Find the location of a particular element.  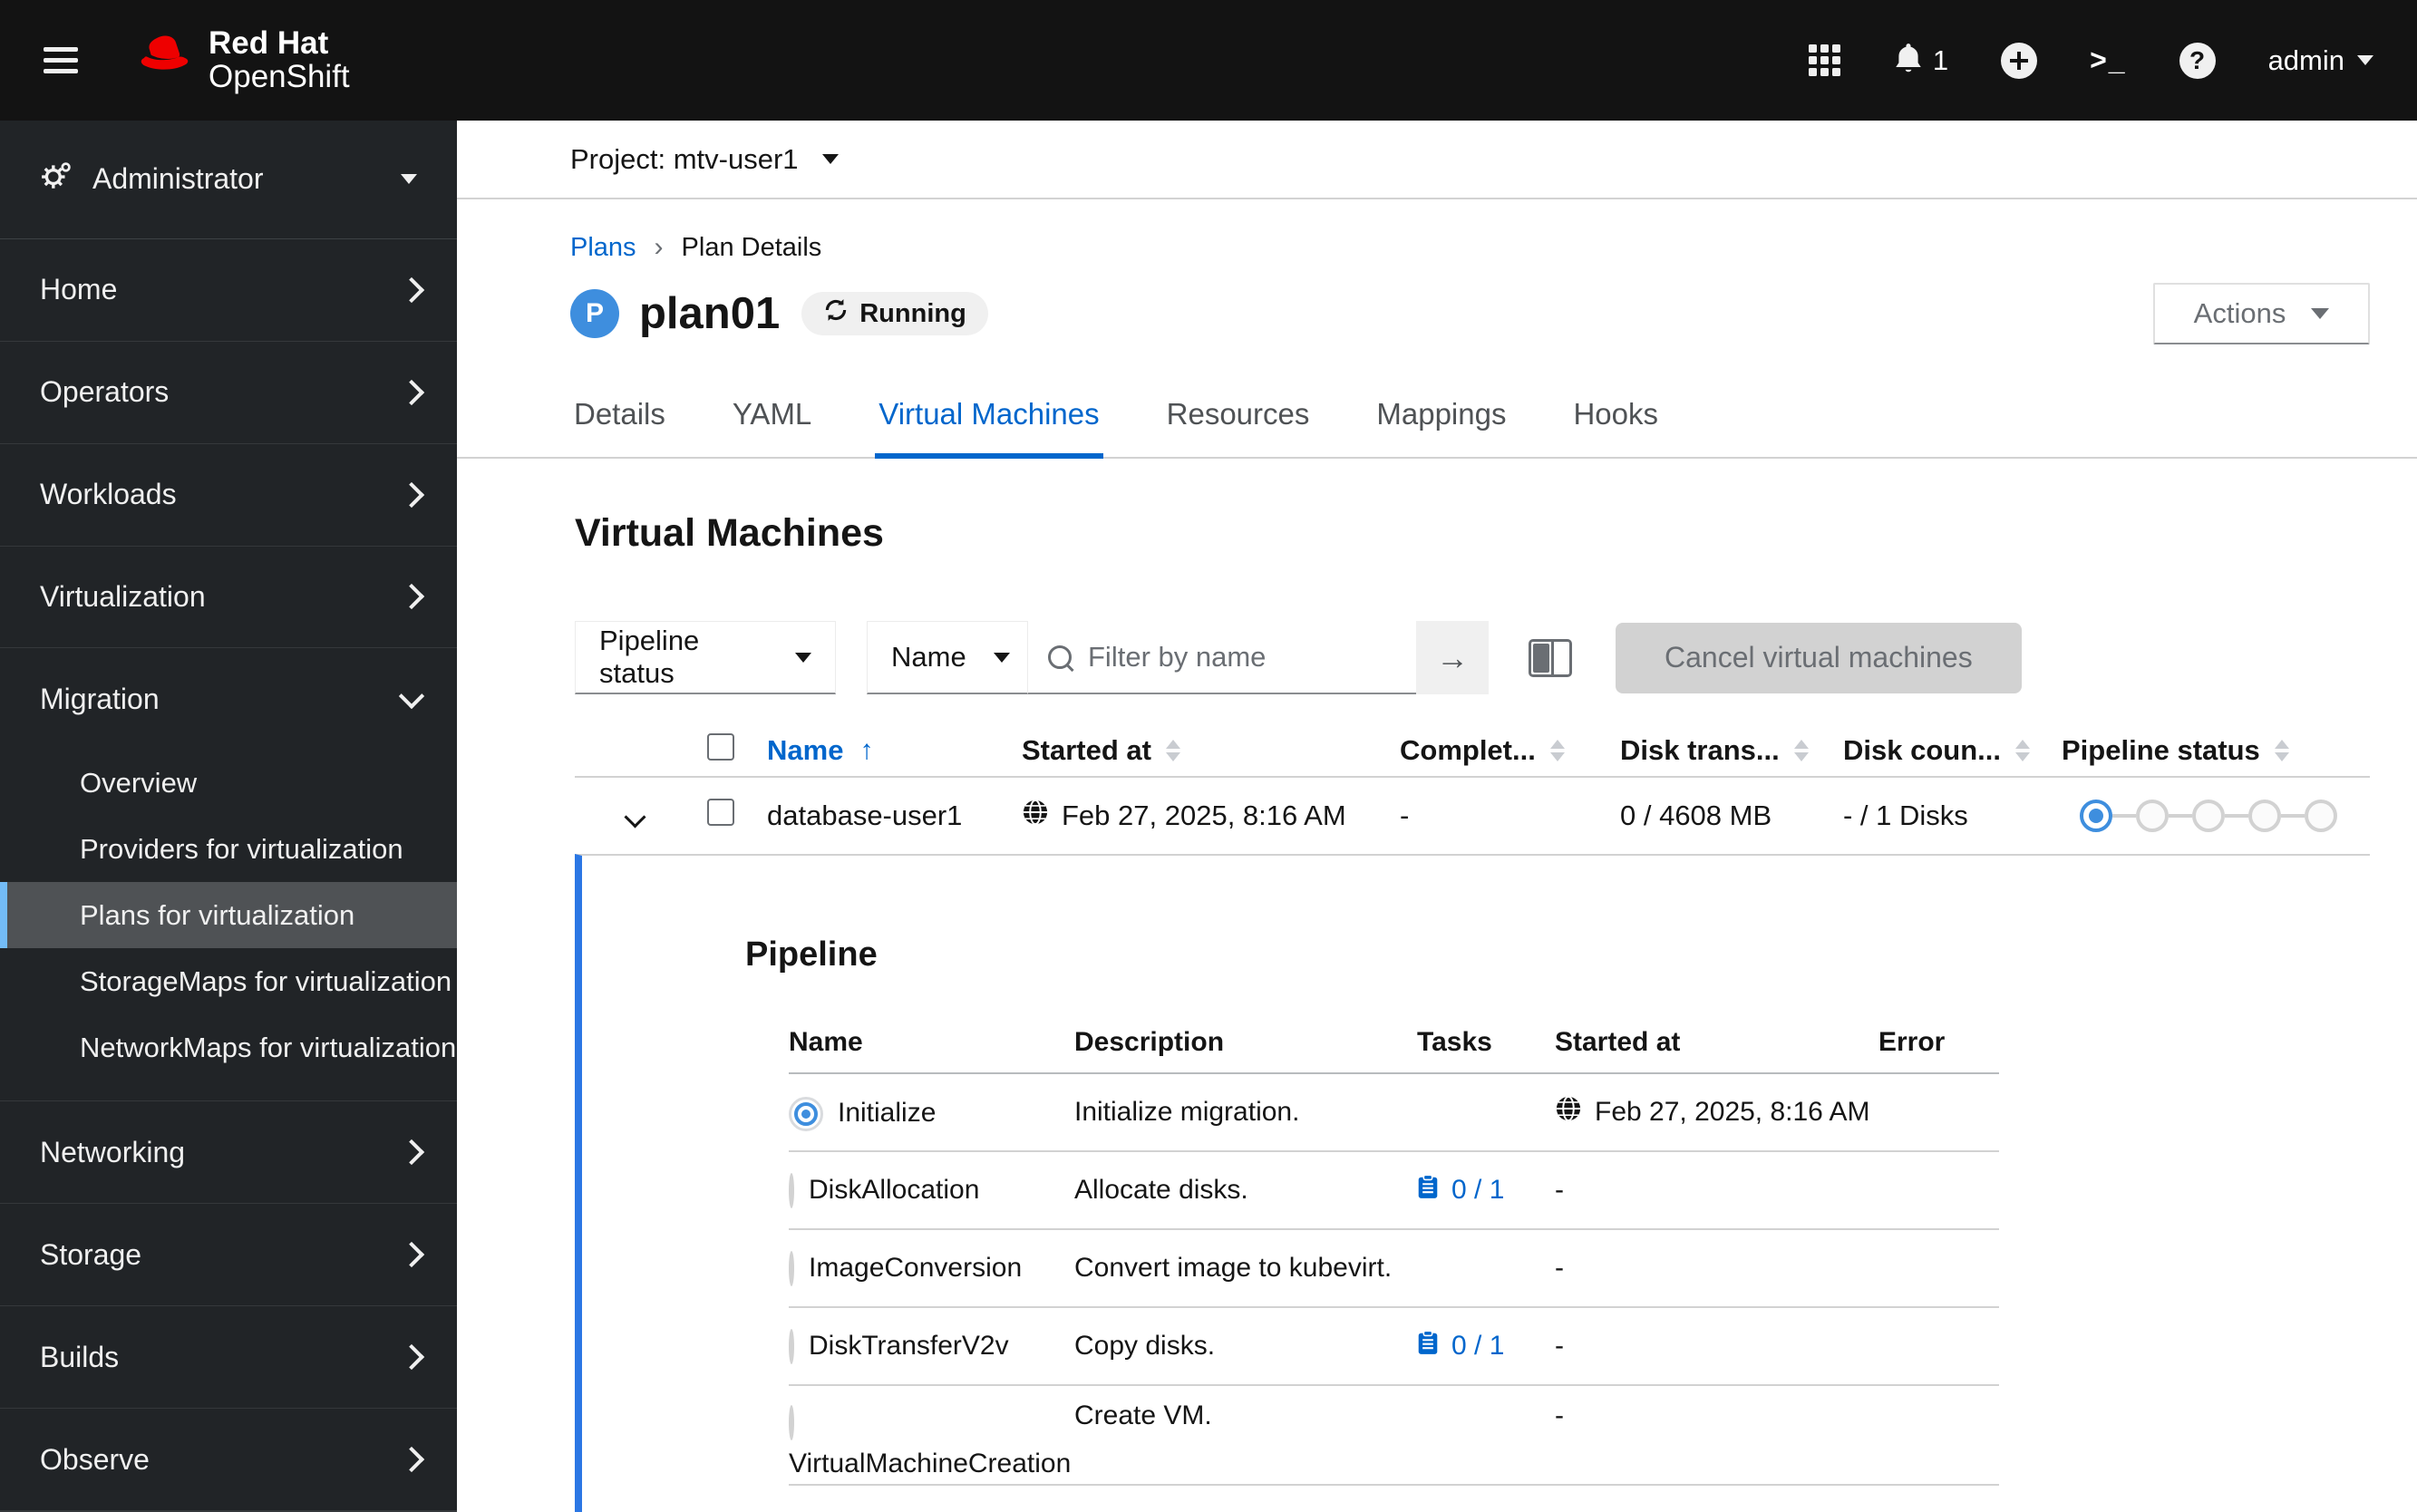

plus-circle-icon is located at coordinates (2019, 60).